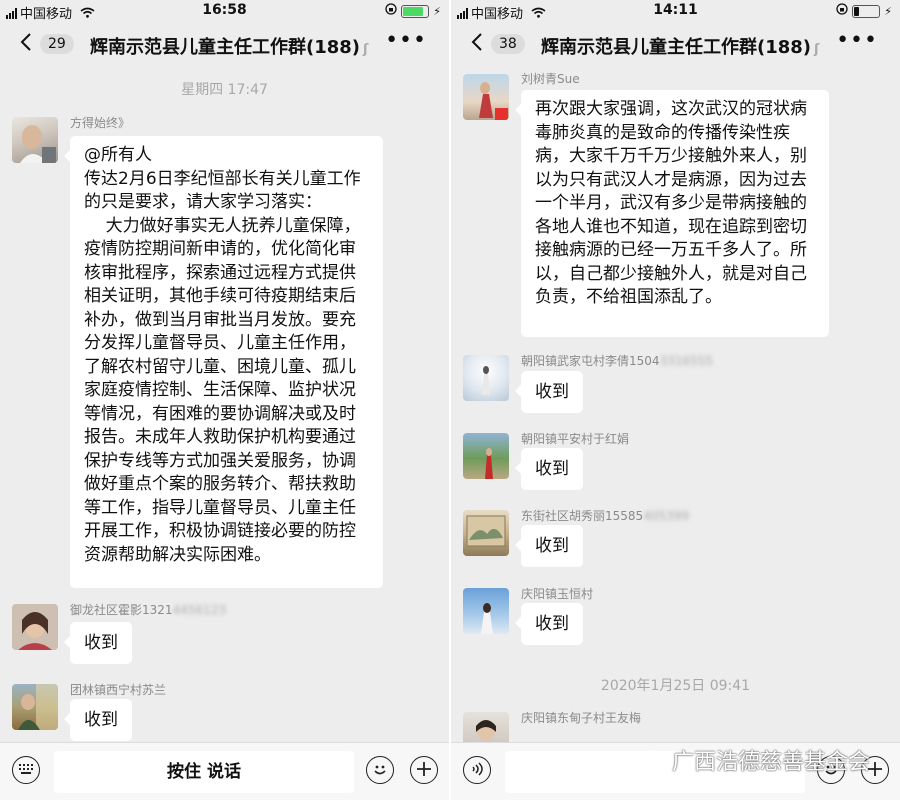  I want to click on voice-icon, so click(477, 770).